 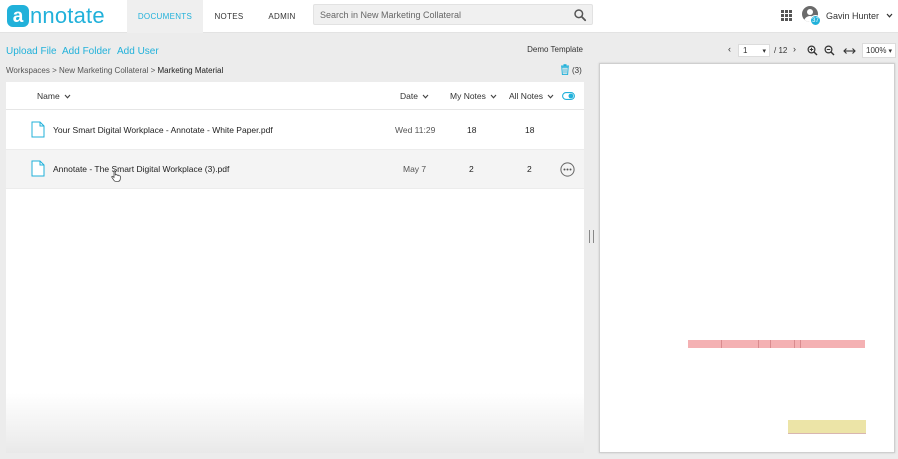 What do you see at coordinates (445, 15) in the screenshot?
I see `search-input` at bounding box center [445, 15].